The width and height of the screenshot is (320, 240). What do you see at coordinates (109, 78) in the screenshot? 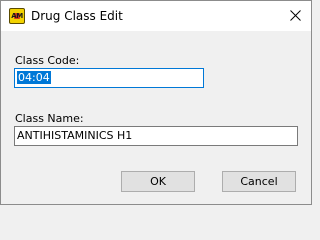
I see `class-code-input: 04:04` at bounding box center [109, 78].